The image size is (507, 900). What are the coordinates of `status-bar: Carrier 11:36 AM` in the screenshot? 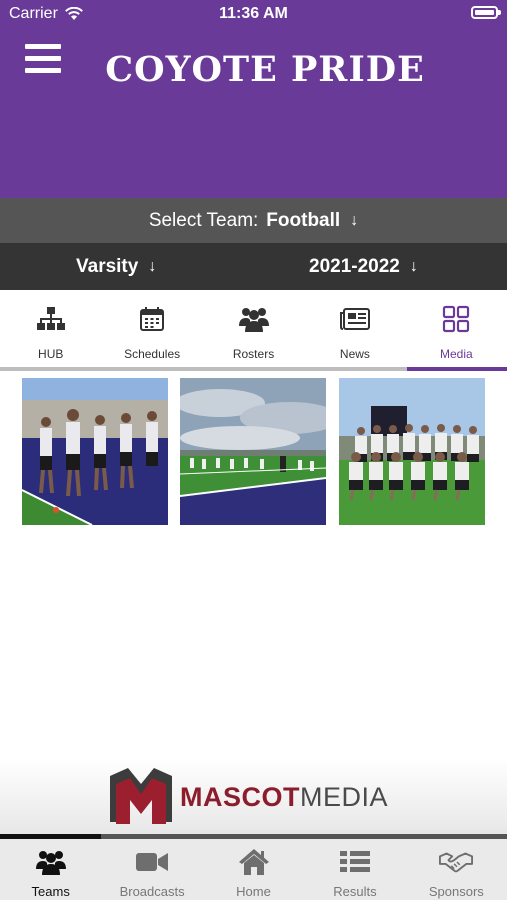 It's located at (253, 14).